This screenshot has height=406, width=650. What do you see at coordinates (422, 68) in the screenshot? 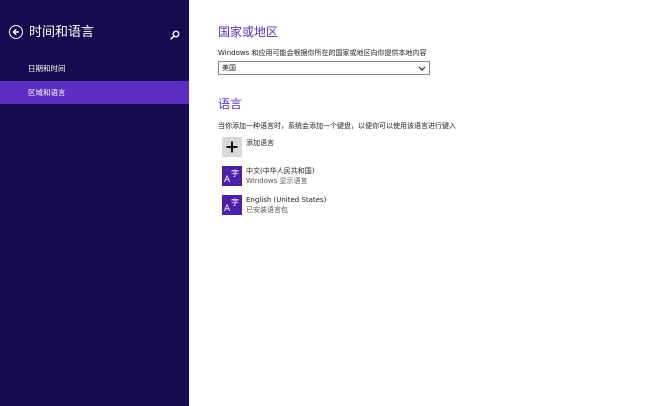
I see `chevron-down-icon` at bounding box center [422, 68].